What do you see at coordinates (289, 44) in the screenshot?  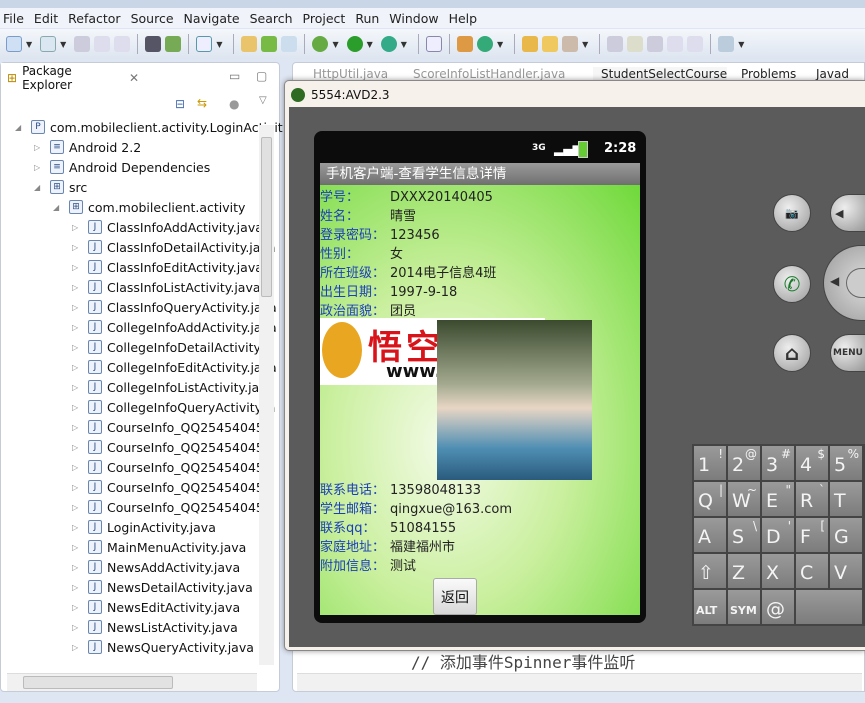 I see `new-file-icon` at bounding box center [289, 44].